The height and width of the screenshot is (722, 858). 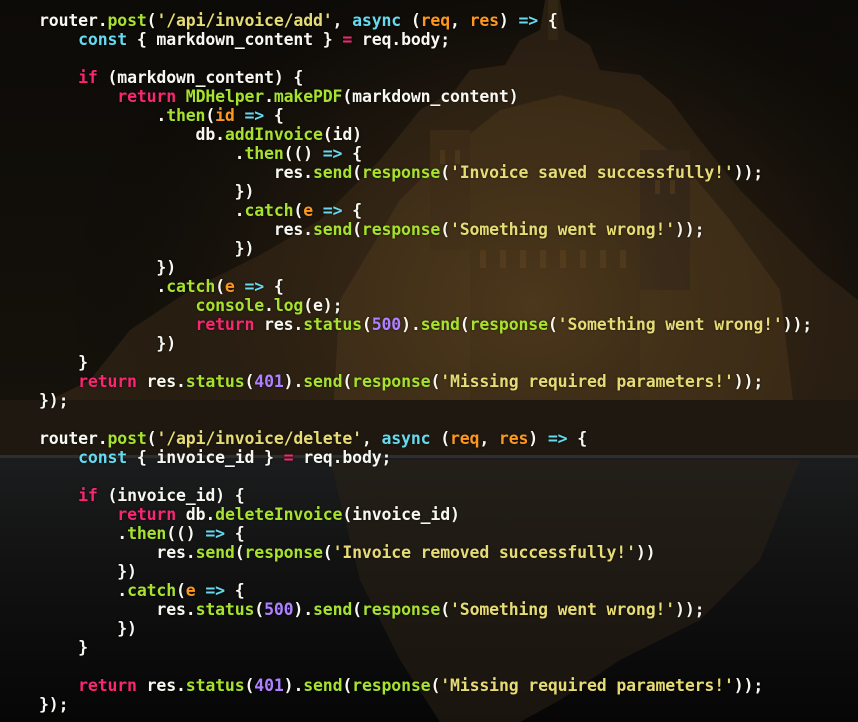 What do you see at coordinates (425, 704) in the screenshot?
I see `code-line: });` at bounding box center [425, 704].